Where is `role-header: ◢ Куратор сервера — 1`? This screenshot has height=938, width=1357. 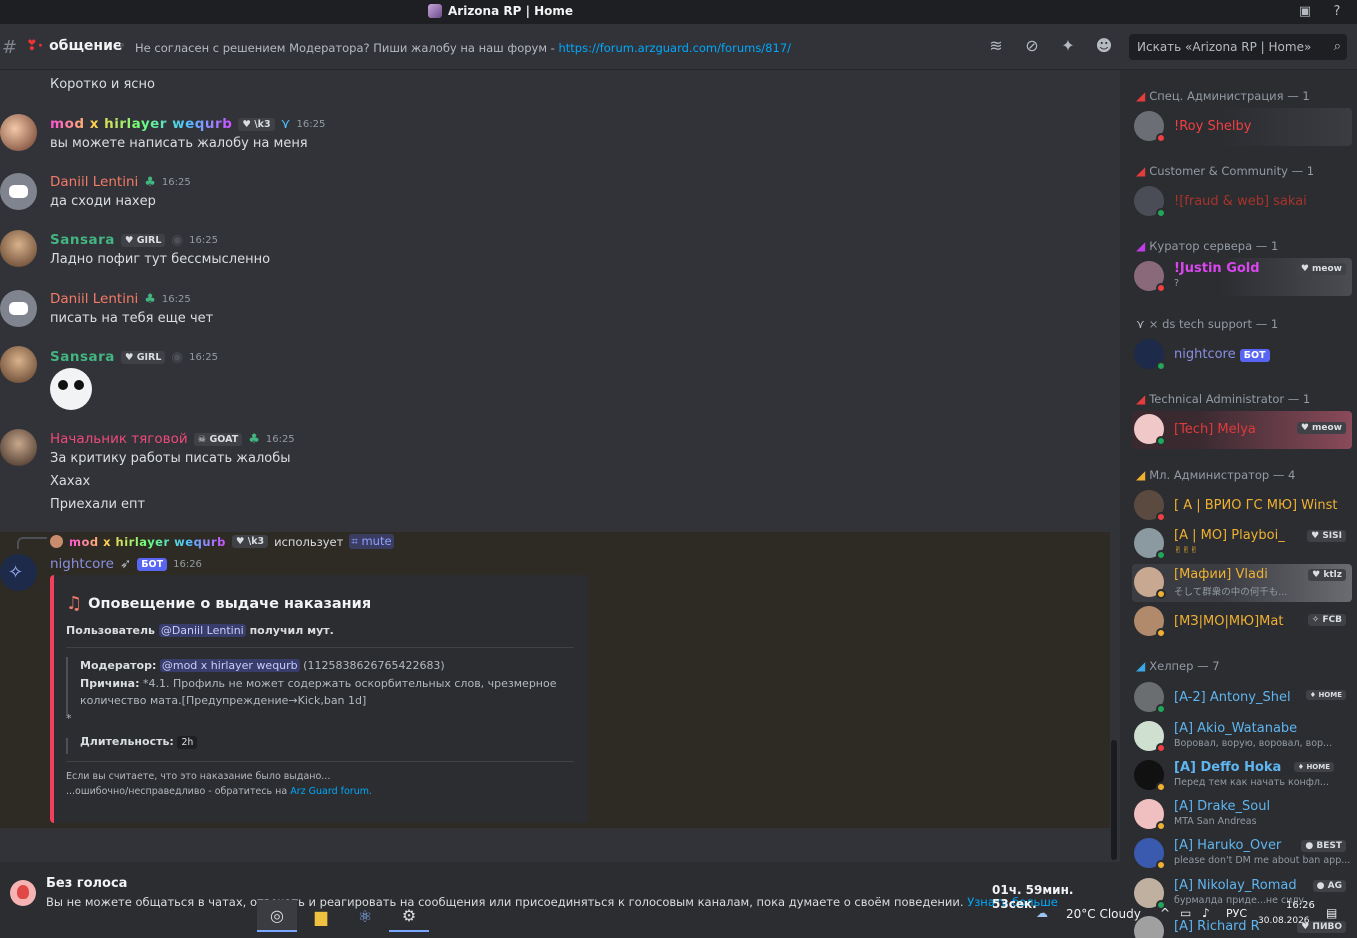
role-header: ◢ Куратор сервера — 1 is located at coordinates (1207, 246).